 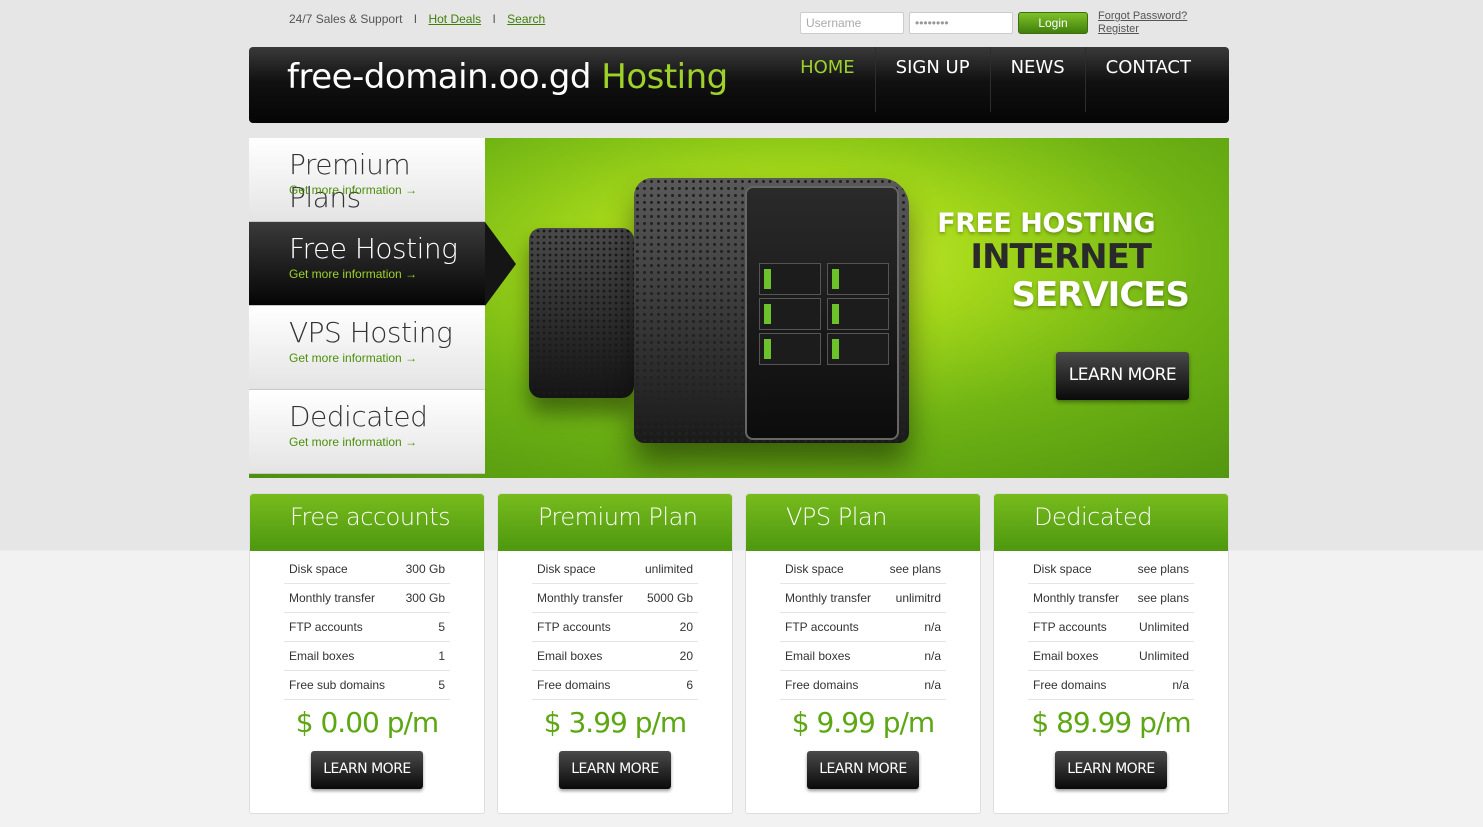 I want to click on feature-value: 5000 Gb, so click(x=669, y=598).